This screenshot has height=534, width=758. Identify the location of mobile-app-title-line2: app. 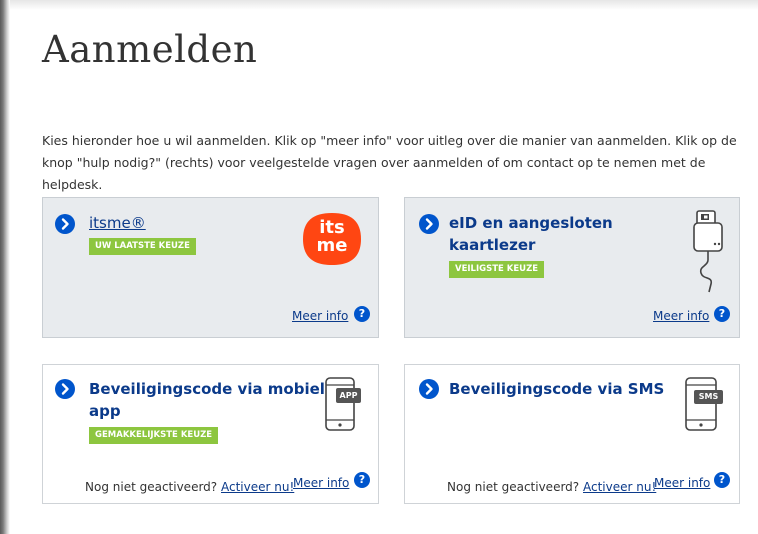
(105, 411).